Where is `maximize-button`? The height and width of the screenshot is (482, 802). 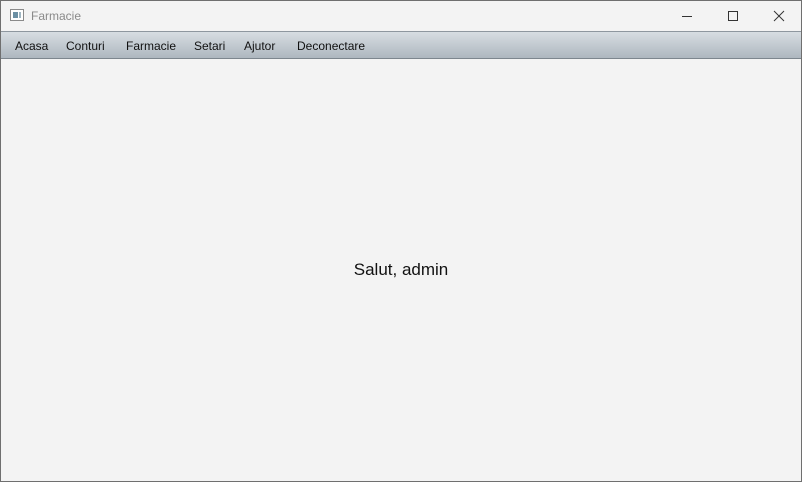 maximize-button is located at coordinates (733, 16).